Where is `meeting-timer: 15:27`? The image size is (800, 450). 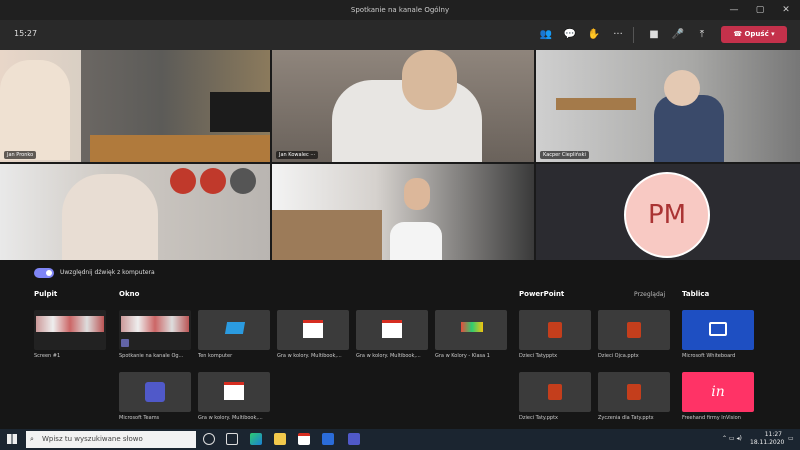
meeting-timer: 15:27 is located at coordinates (26, 33).